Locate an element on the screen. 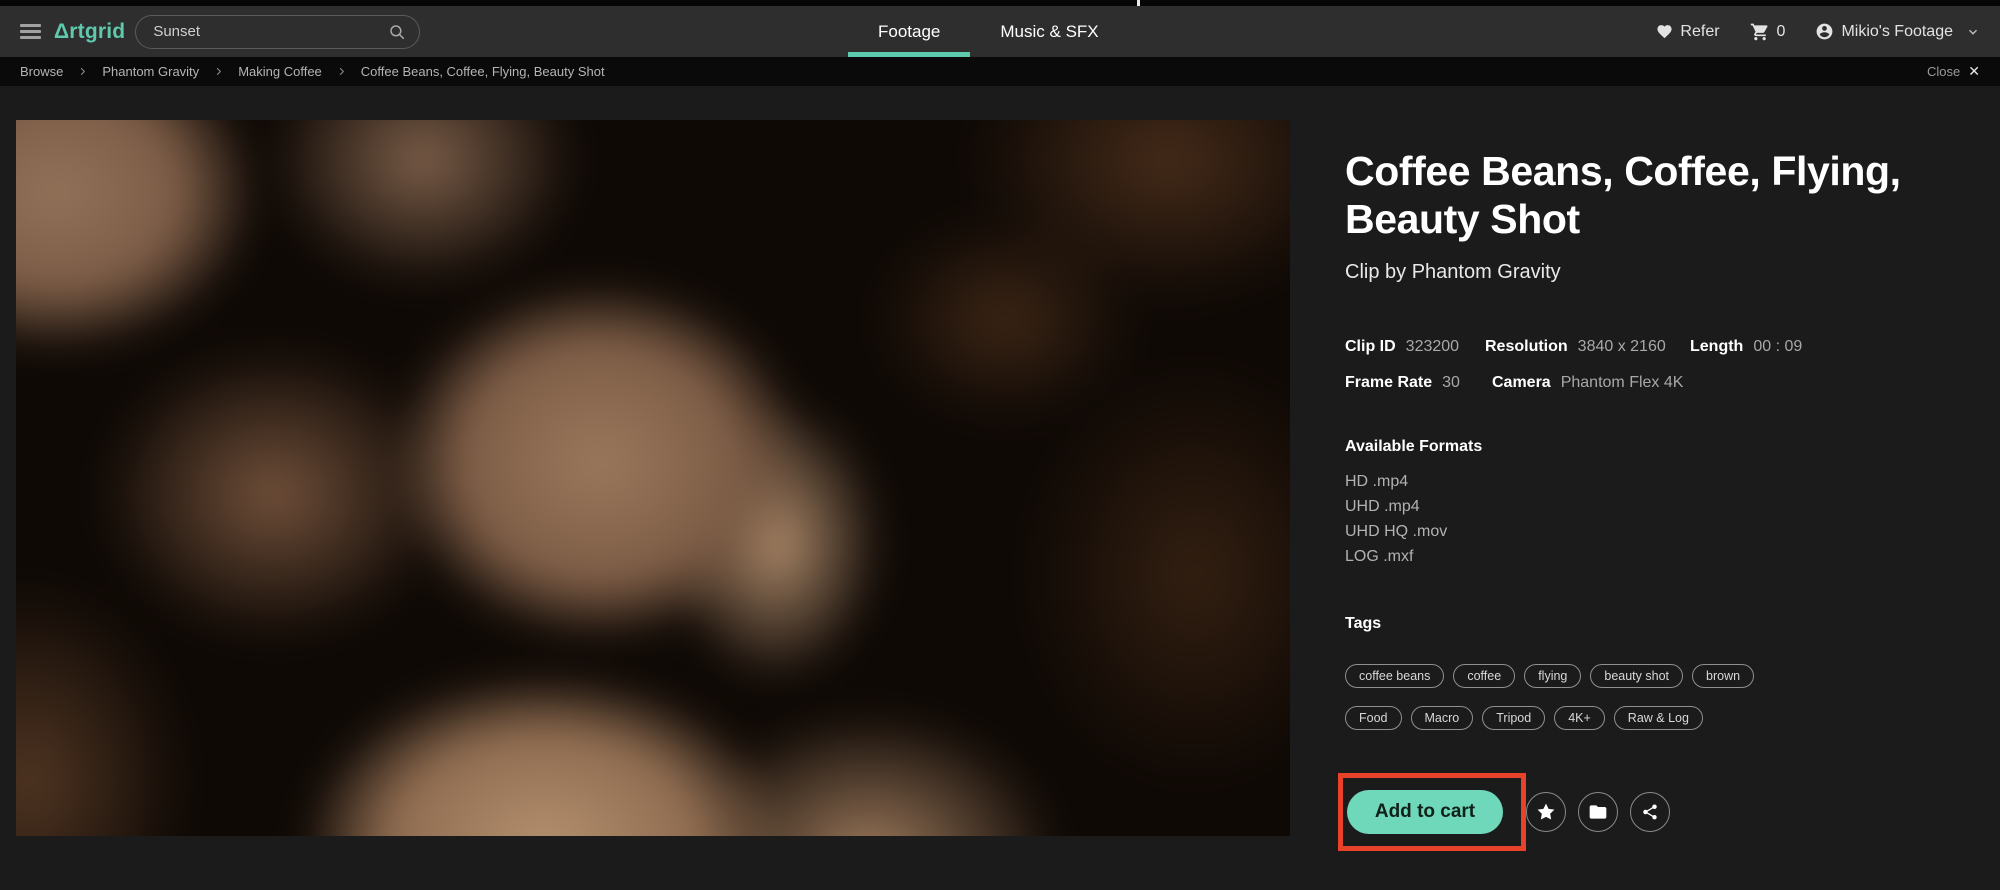 This screenshot has height=890, width=2000. format-item: UHD .mp4 is located at coordinates (1382, 506).